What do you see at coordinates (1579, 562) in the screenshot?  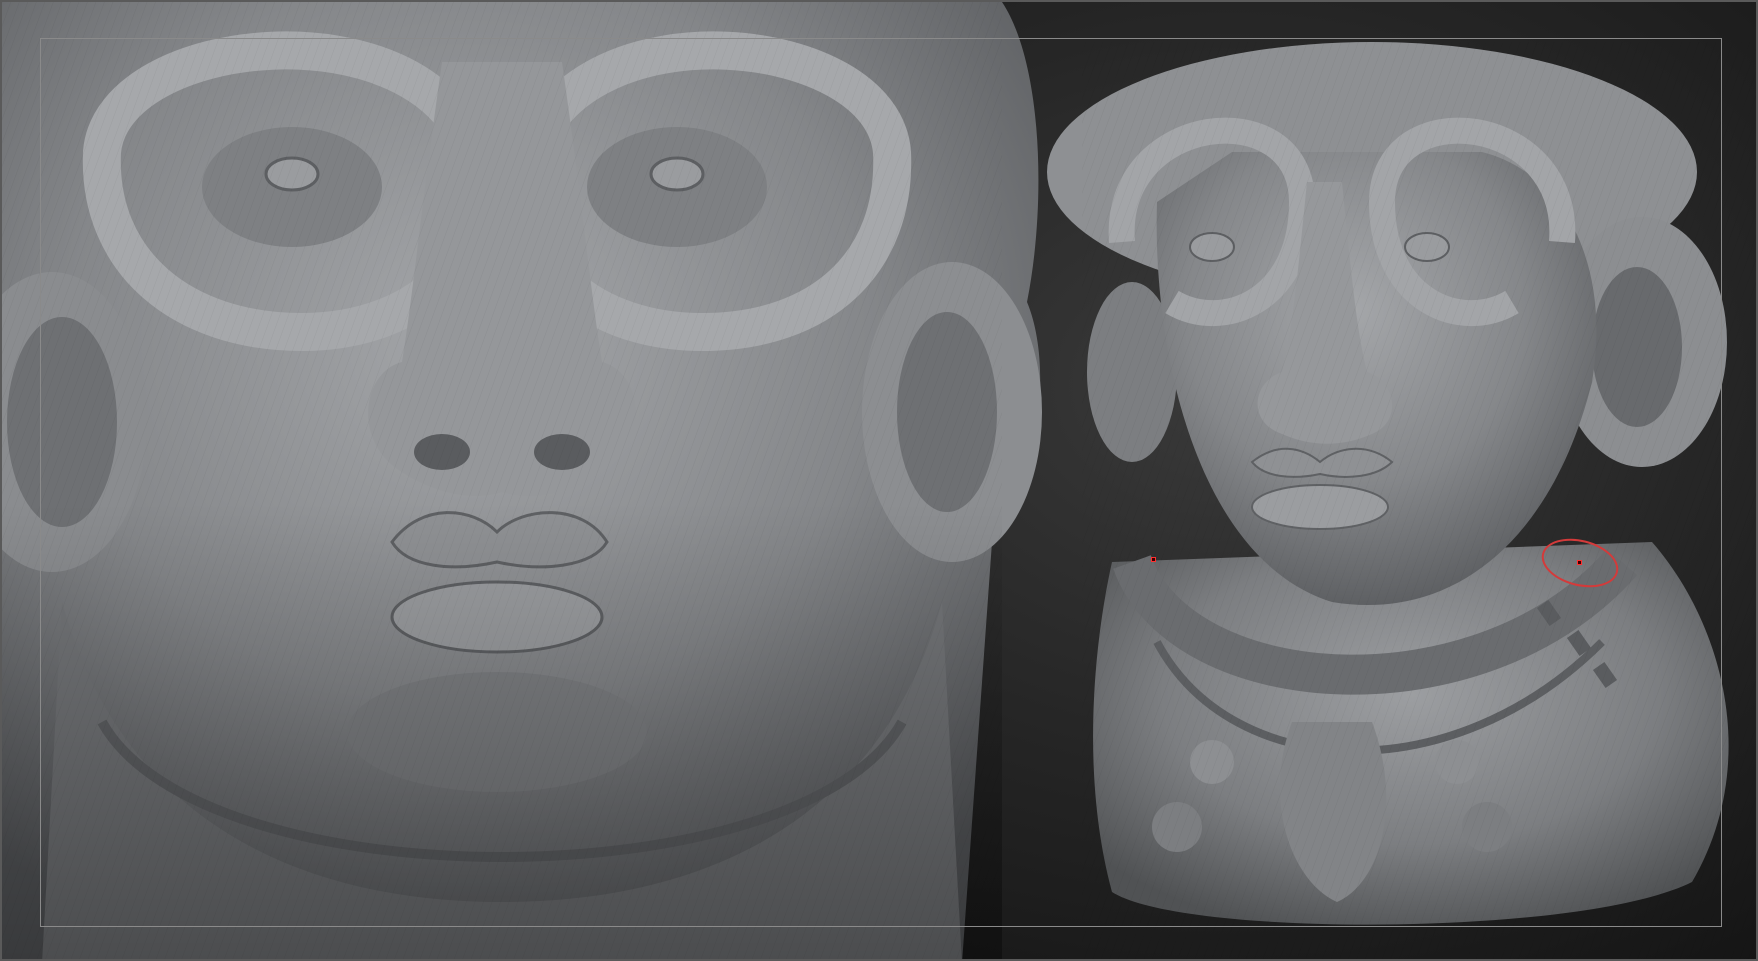 I see `brush-cursor-center` at bounding box center [1579, 562].